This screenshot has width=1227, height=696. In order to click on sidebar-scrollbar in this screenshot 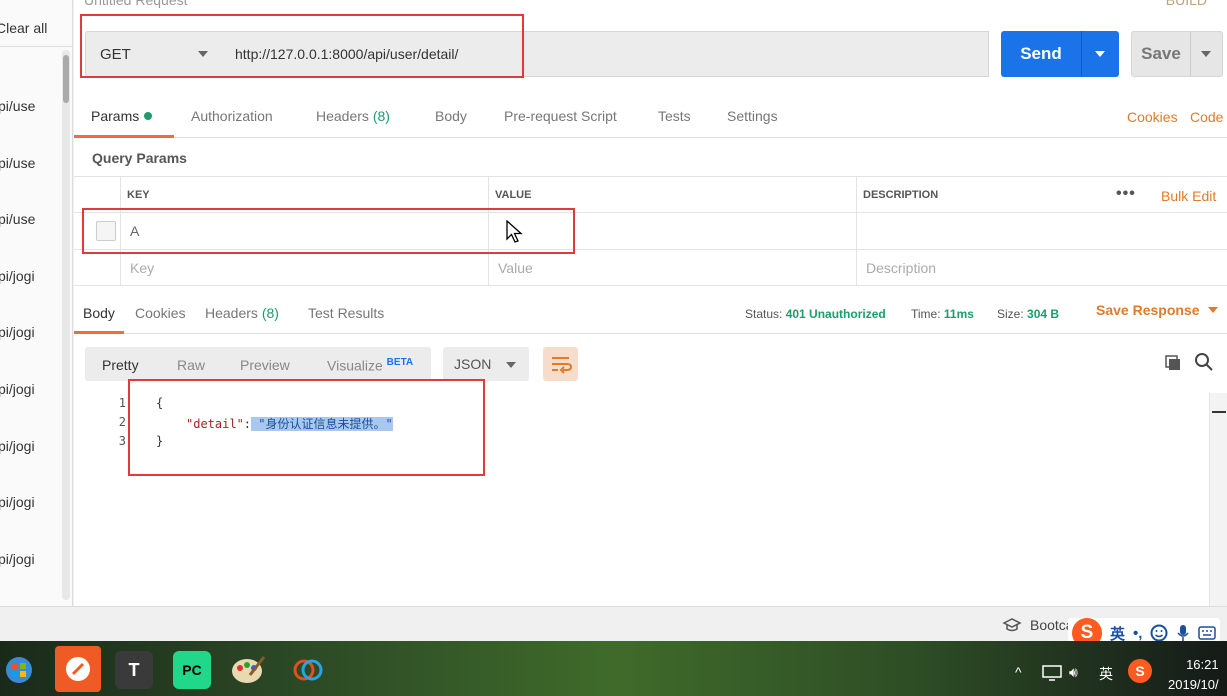, I will do `click(66, 325)`.